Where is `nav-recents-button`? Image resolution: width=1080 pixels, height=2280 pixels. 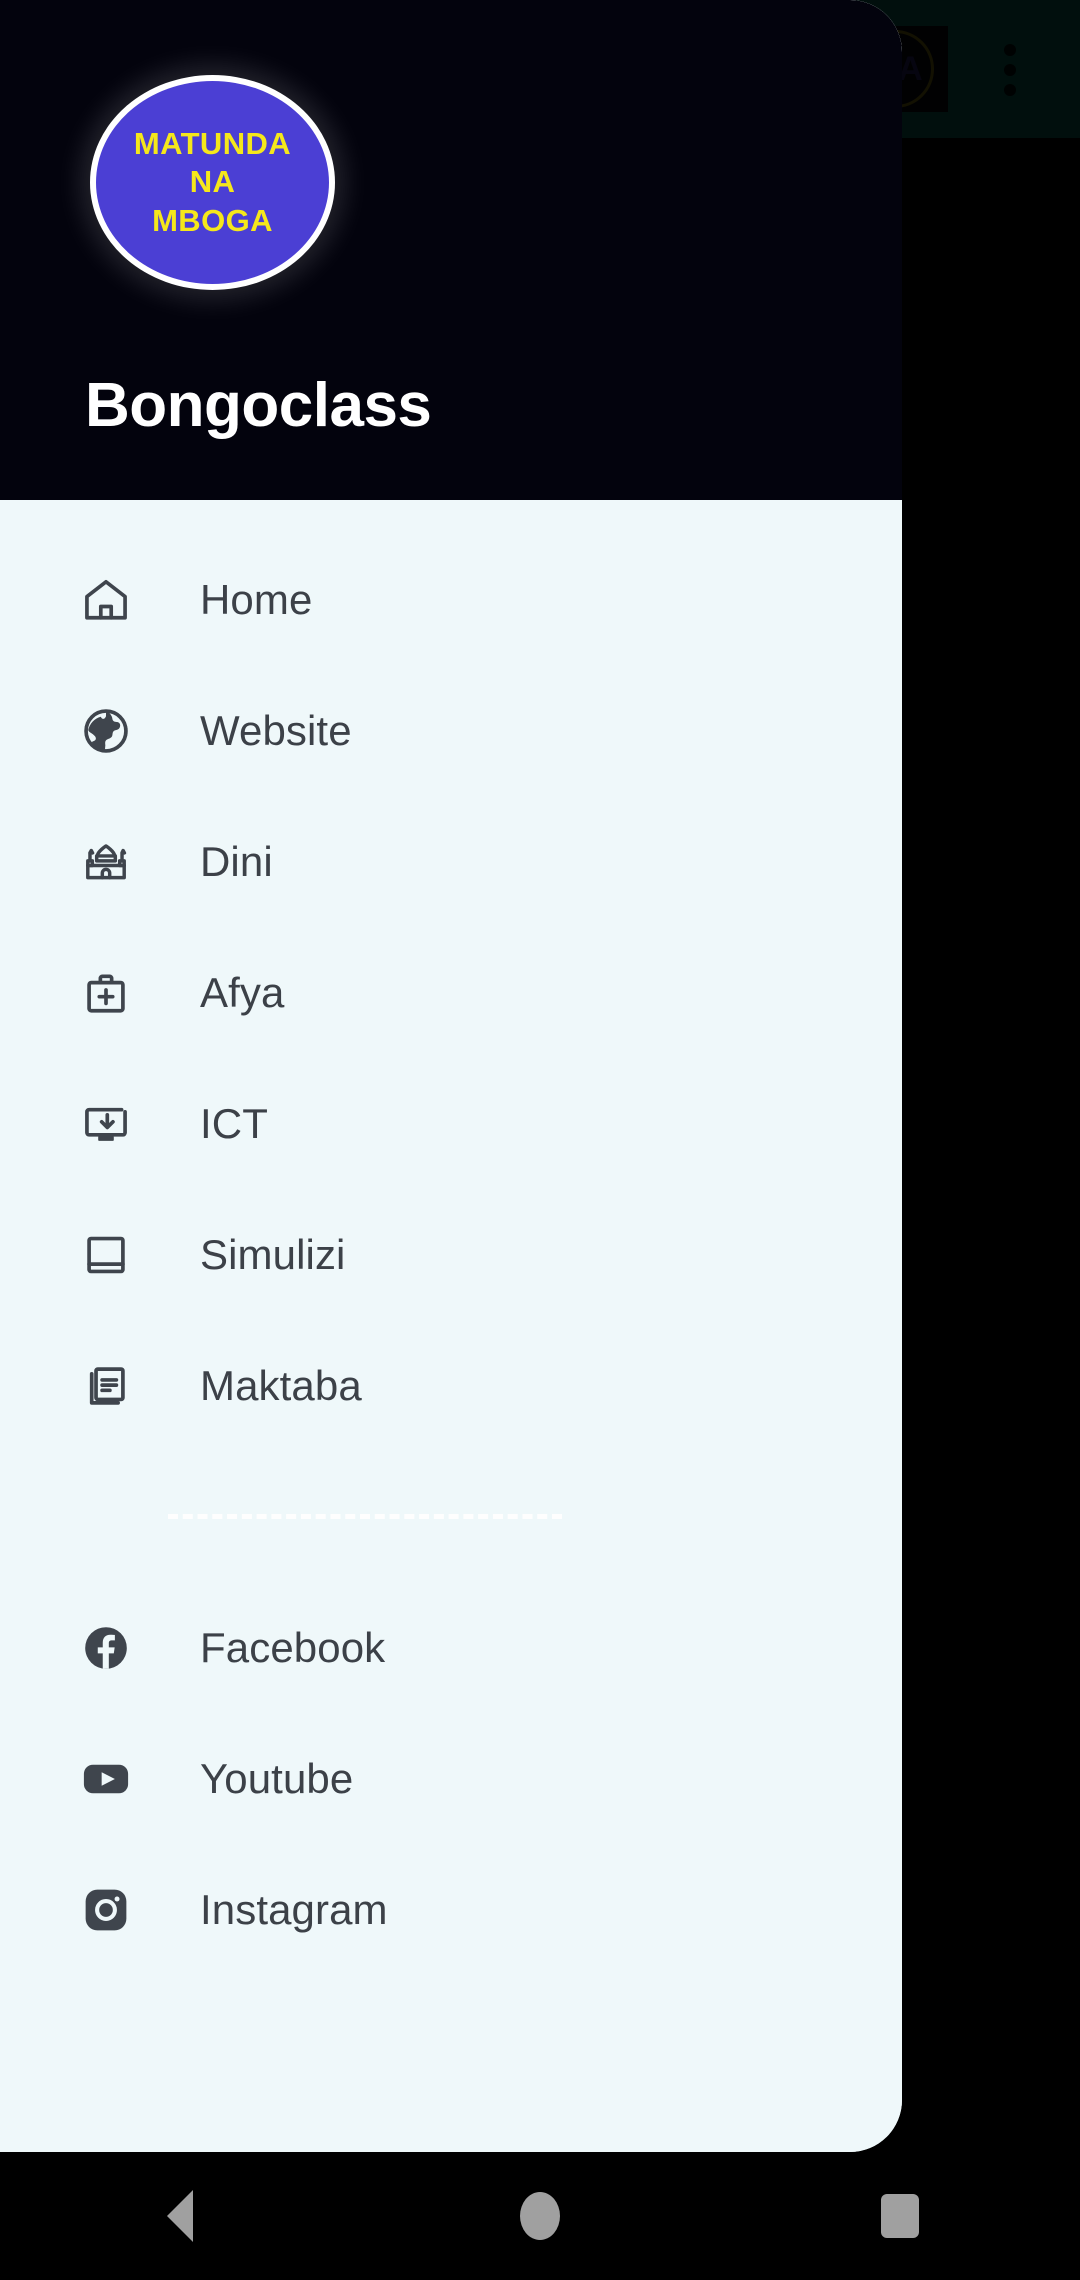 nav-recents-button is located at coordinates (900, 2216).